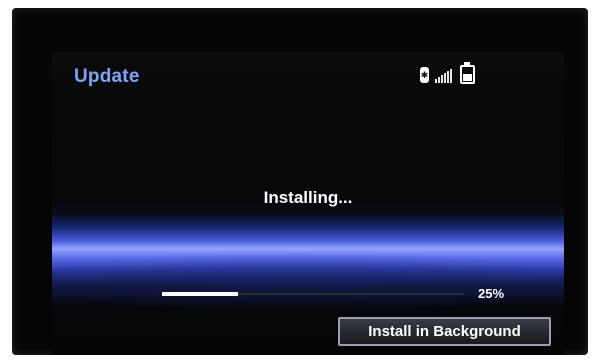 The height and width of the screenshot is (361, 597). What do you see at coordinates (467, 77) in the screenshot?
I see `battery-level` at bounding box center [467, 77].